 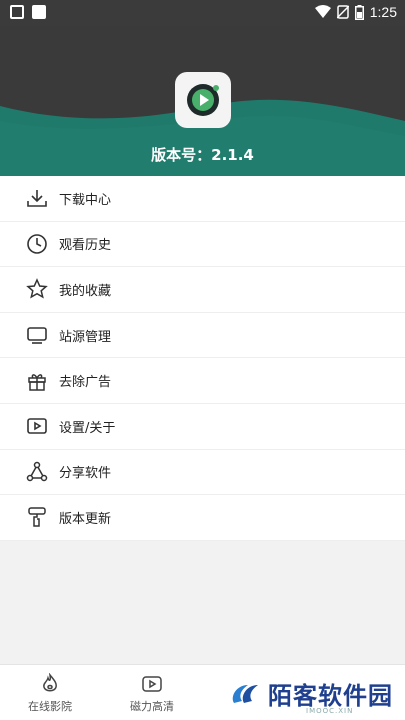 I want to click on menu-item-label: 站源管理, so click(x=85, y=337).